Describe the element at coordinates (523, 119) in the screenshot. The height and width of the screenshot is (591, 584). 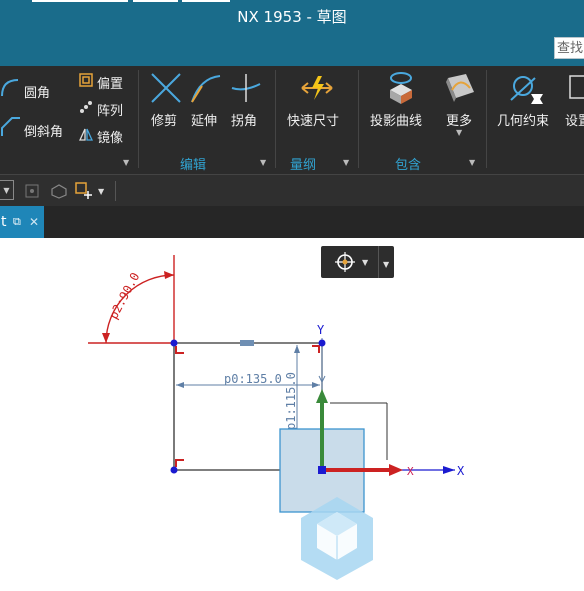
I see `geometric-constraints-button: 几何约束` at that location.